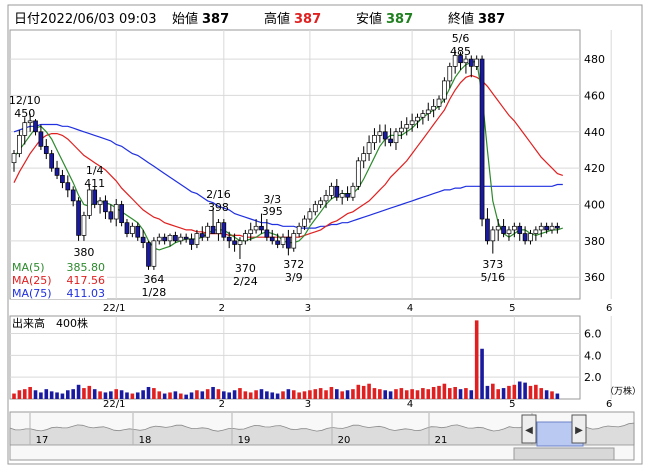  What do you see at coordinates (609, 308) in the screenshot?
I see `month-tick-label: 6` at bounding box center [609, 308].